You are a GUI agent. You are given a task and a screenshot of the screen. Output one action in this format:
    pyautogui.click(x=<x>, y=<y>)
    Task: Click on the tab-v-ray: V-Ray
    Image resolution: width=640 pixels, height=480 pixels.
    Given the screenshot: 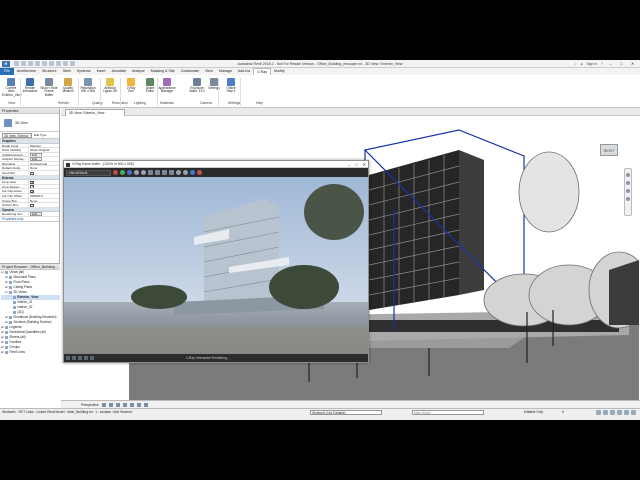 What is the action you would take?
    pyautogui.click(x=262, y=71)
    